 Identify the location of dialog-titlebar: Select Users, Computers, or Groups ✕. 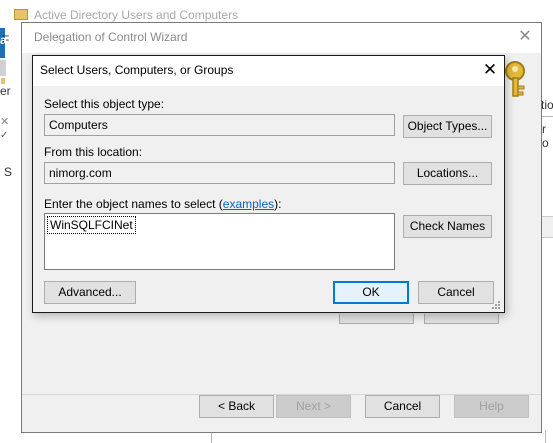
(268, 71).